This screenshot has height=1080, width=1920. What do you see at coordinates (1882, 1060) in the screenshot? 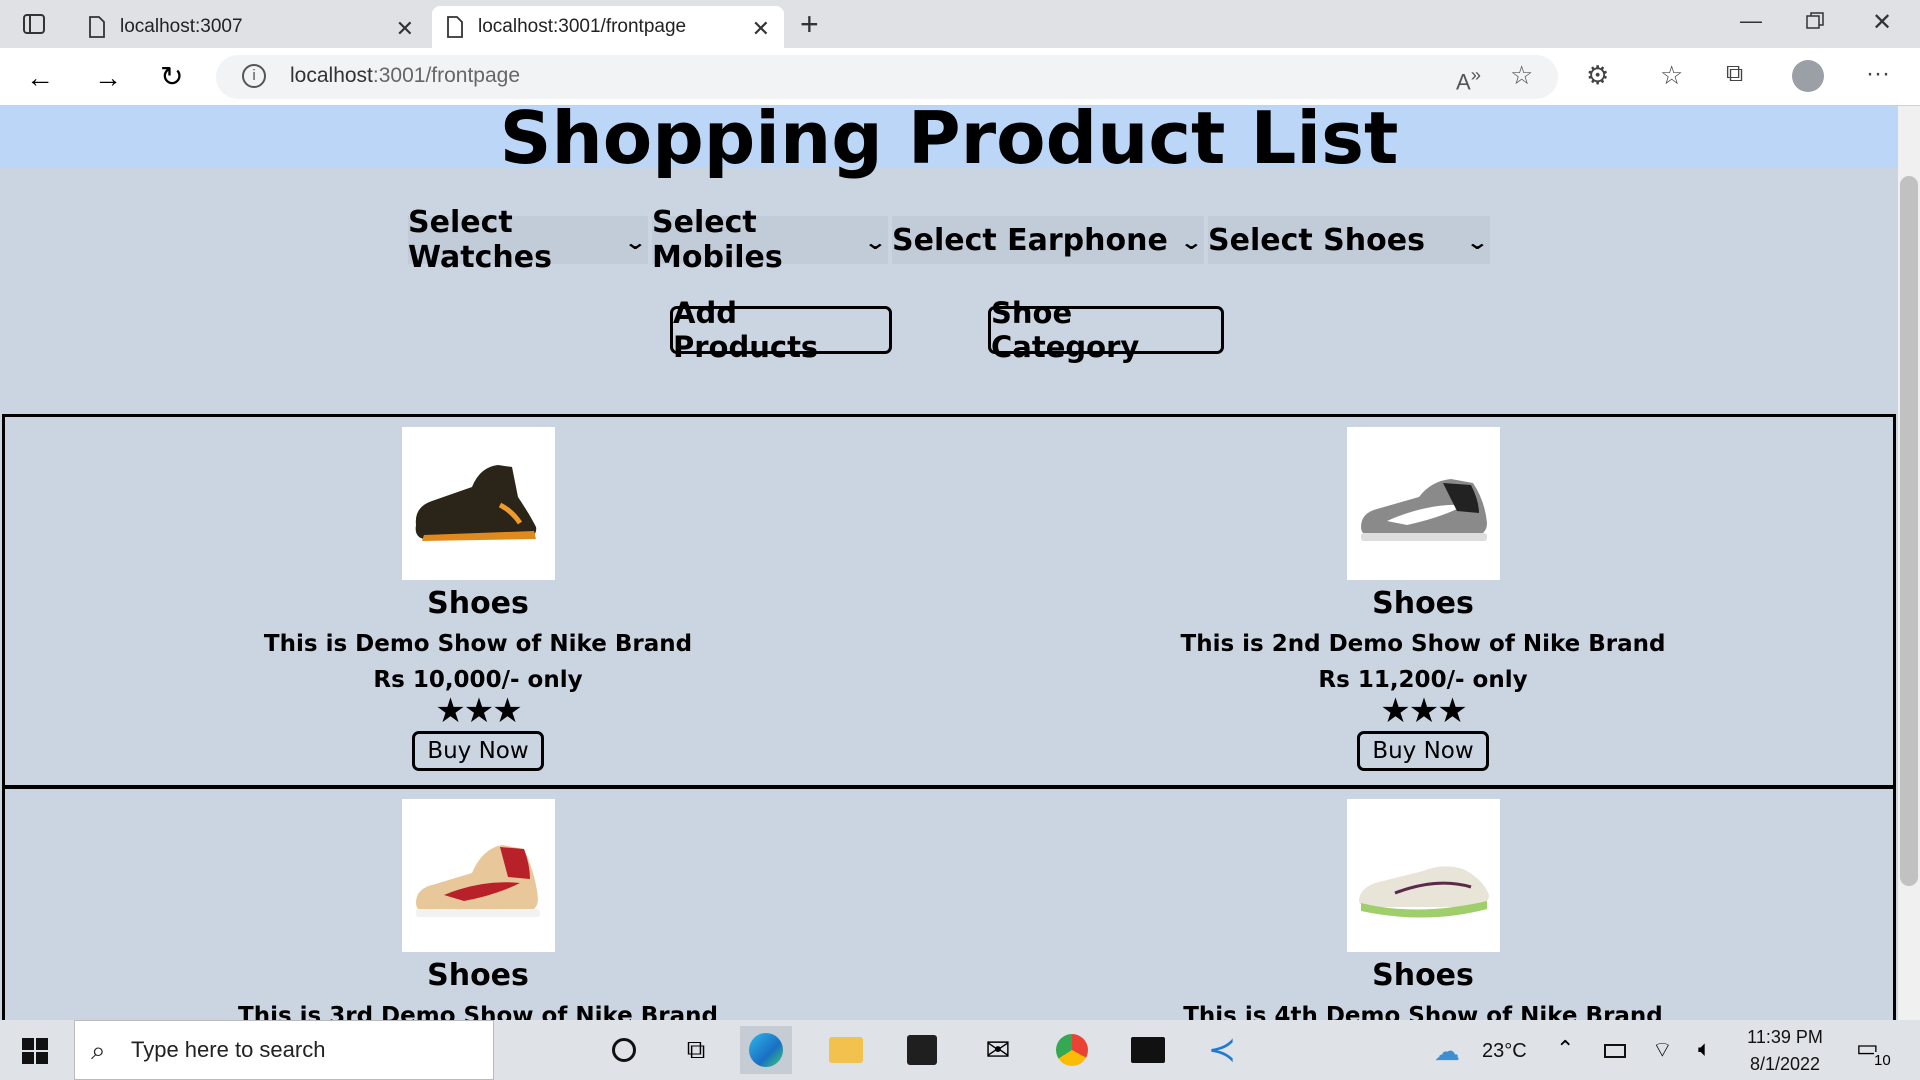
I see `notification-count: 10` at bounding box center [1882, 1060].